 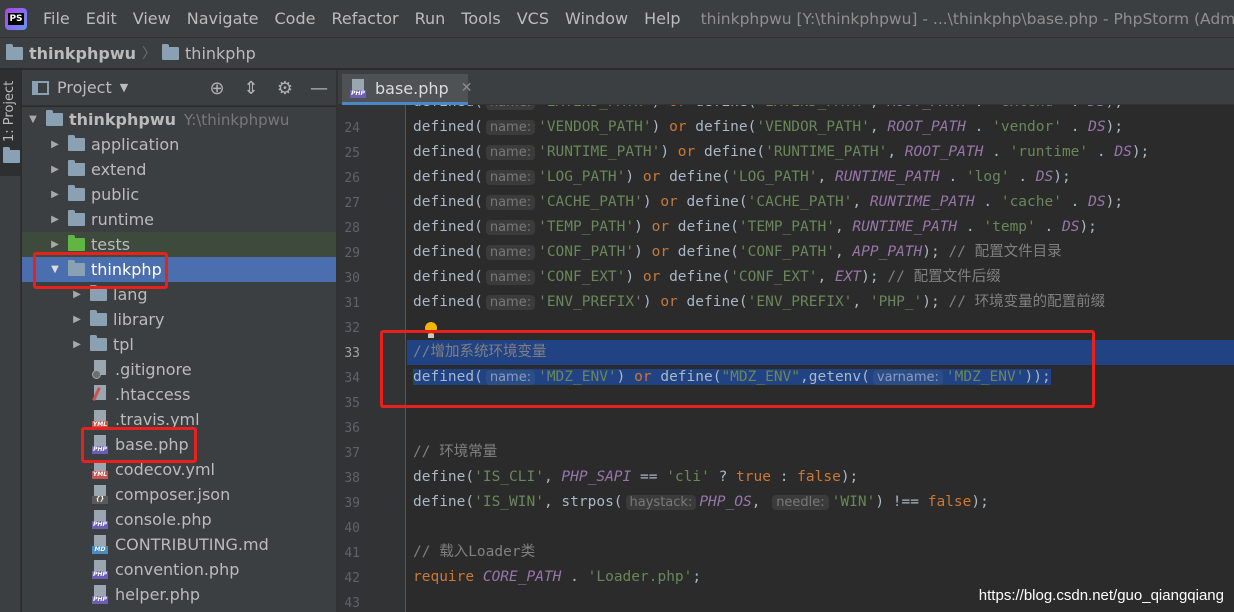 I want to click on project-header-toolbar: ⊕ ⇕ ⚙ —, so click(x=268, y=88).